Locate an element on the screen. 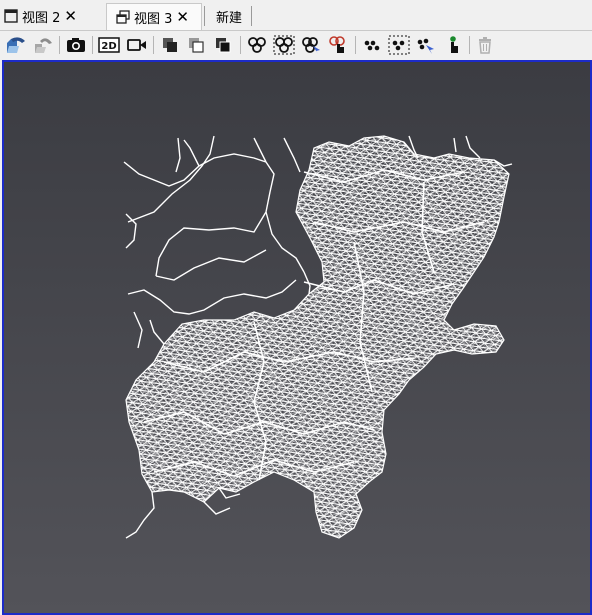  point-frustum-icon is located at coordinates (399, 45).